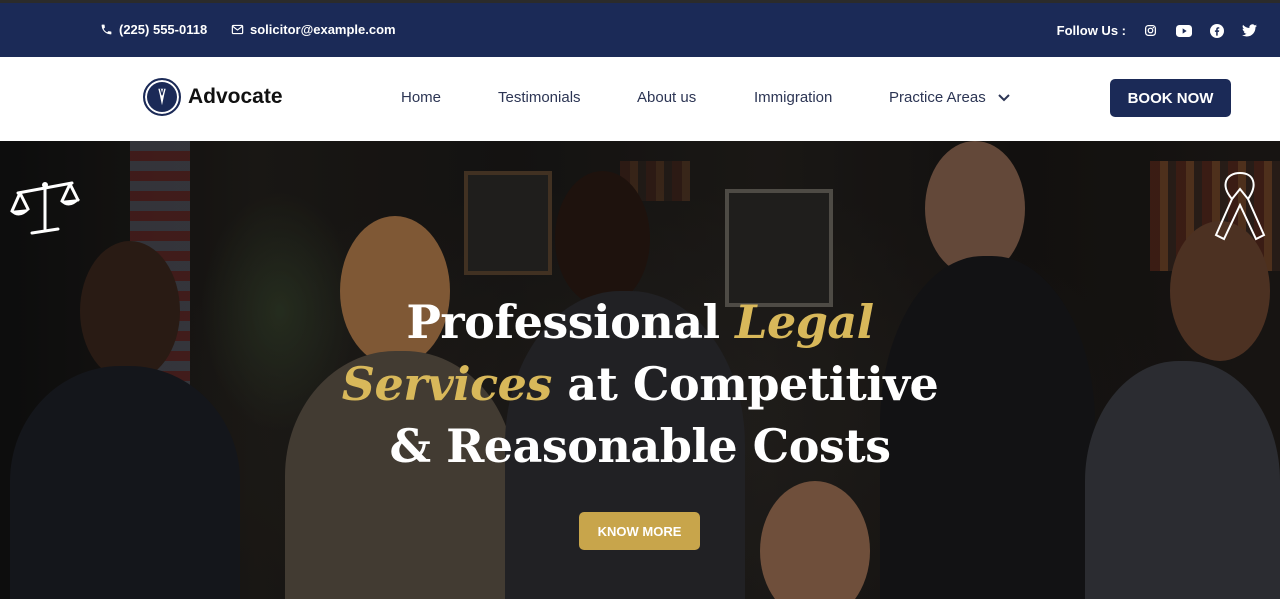  Describe the element at coordinates (937, 97) in the screenshot. I see `nav-practice-areas-label: Practice Areas` at that location.